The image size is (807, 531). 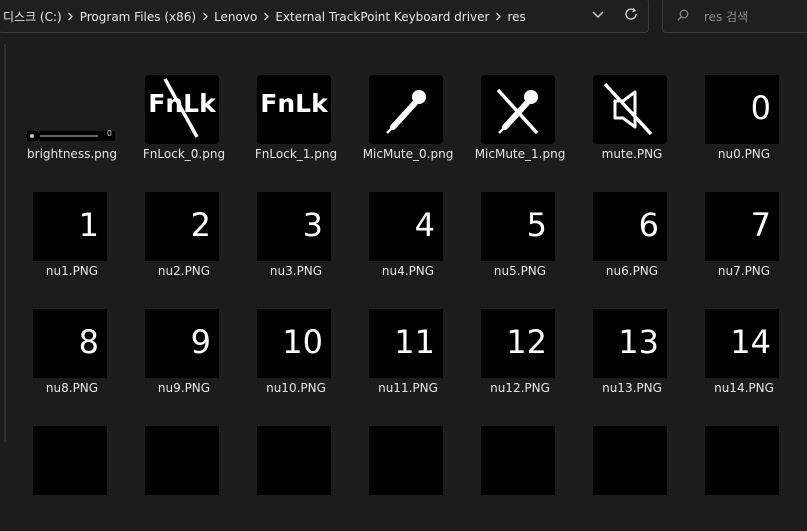 What do you see at coordinates (312, 225) in the screenshot?
I see `thumbnail-number: 3` at bounding box center [312, 225].